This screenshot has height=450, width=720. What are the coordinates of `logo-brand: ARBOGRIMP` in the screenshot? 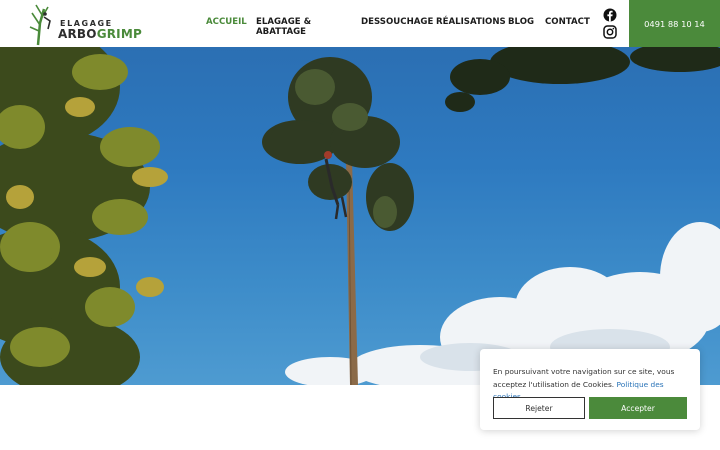 It's located at (100, 34).